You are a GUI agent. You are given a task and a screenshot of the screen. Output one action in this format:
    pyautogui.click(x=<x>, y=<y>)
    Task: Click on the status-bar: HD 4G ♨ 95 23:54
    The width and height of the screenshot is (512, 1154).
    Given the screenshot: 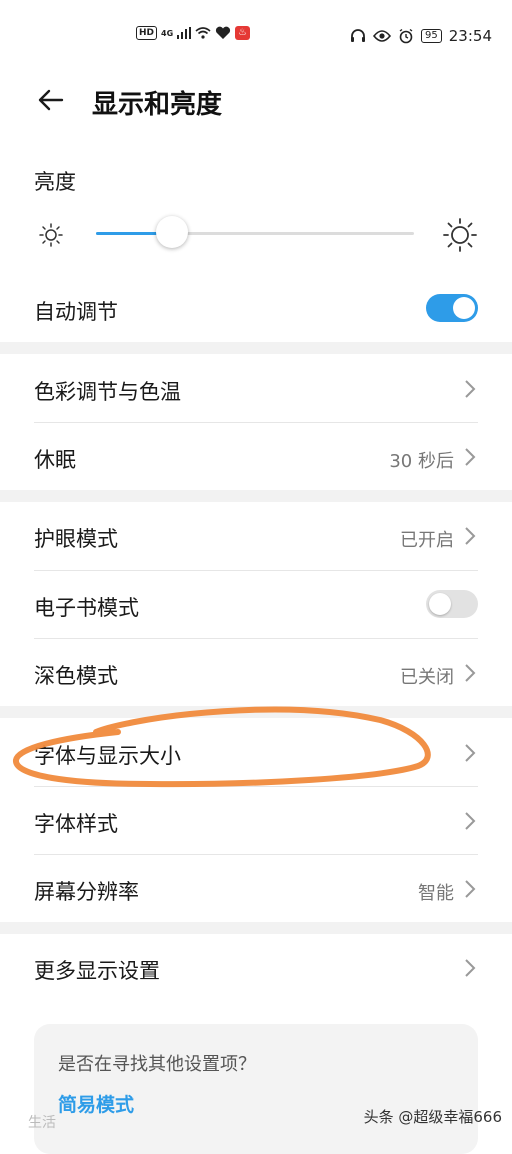 What is the action you would take?
    pyautogui.click(x=256, y=38)
    